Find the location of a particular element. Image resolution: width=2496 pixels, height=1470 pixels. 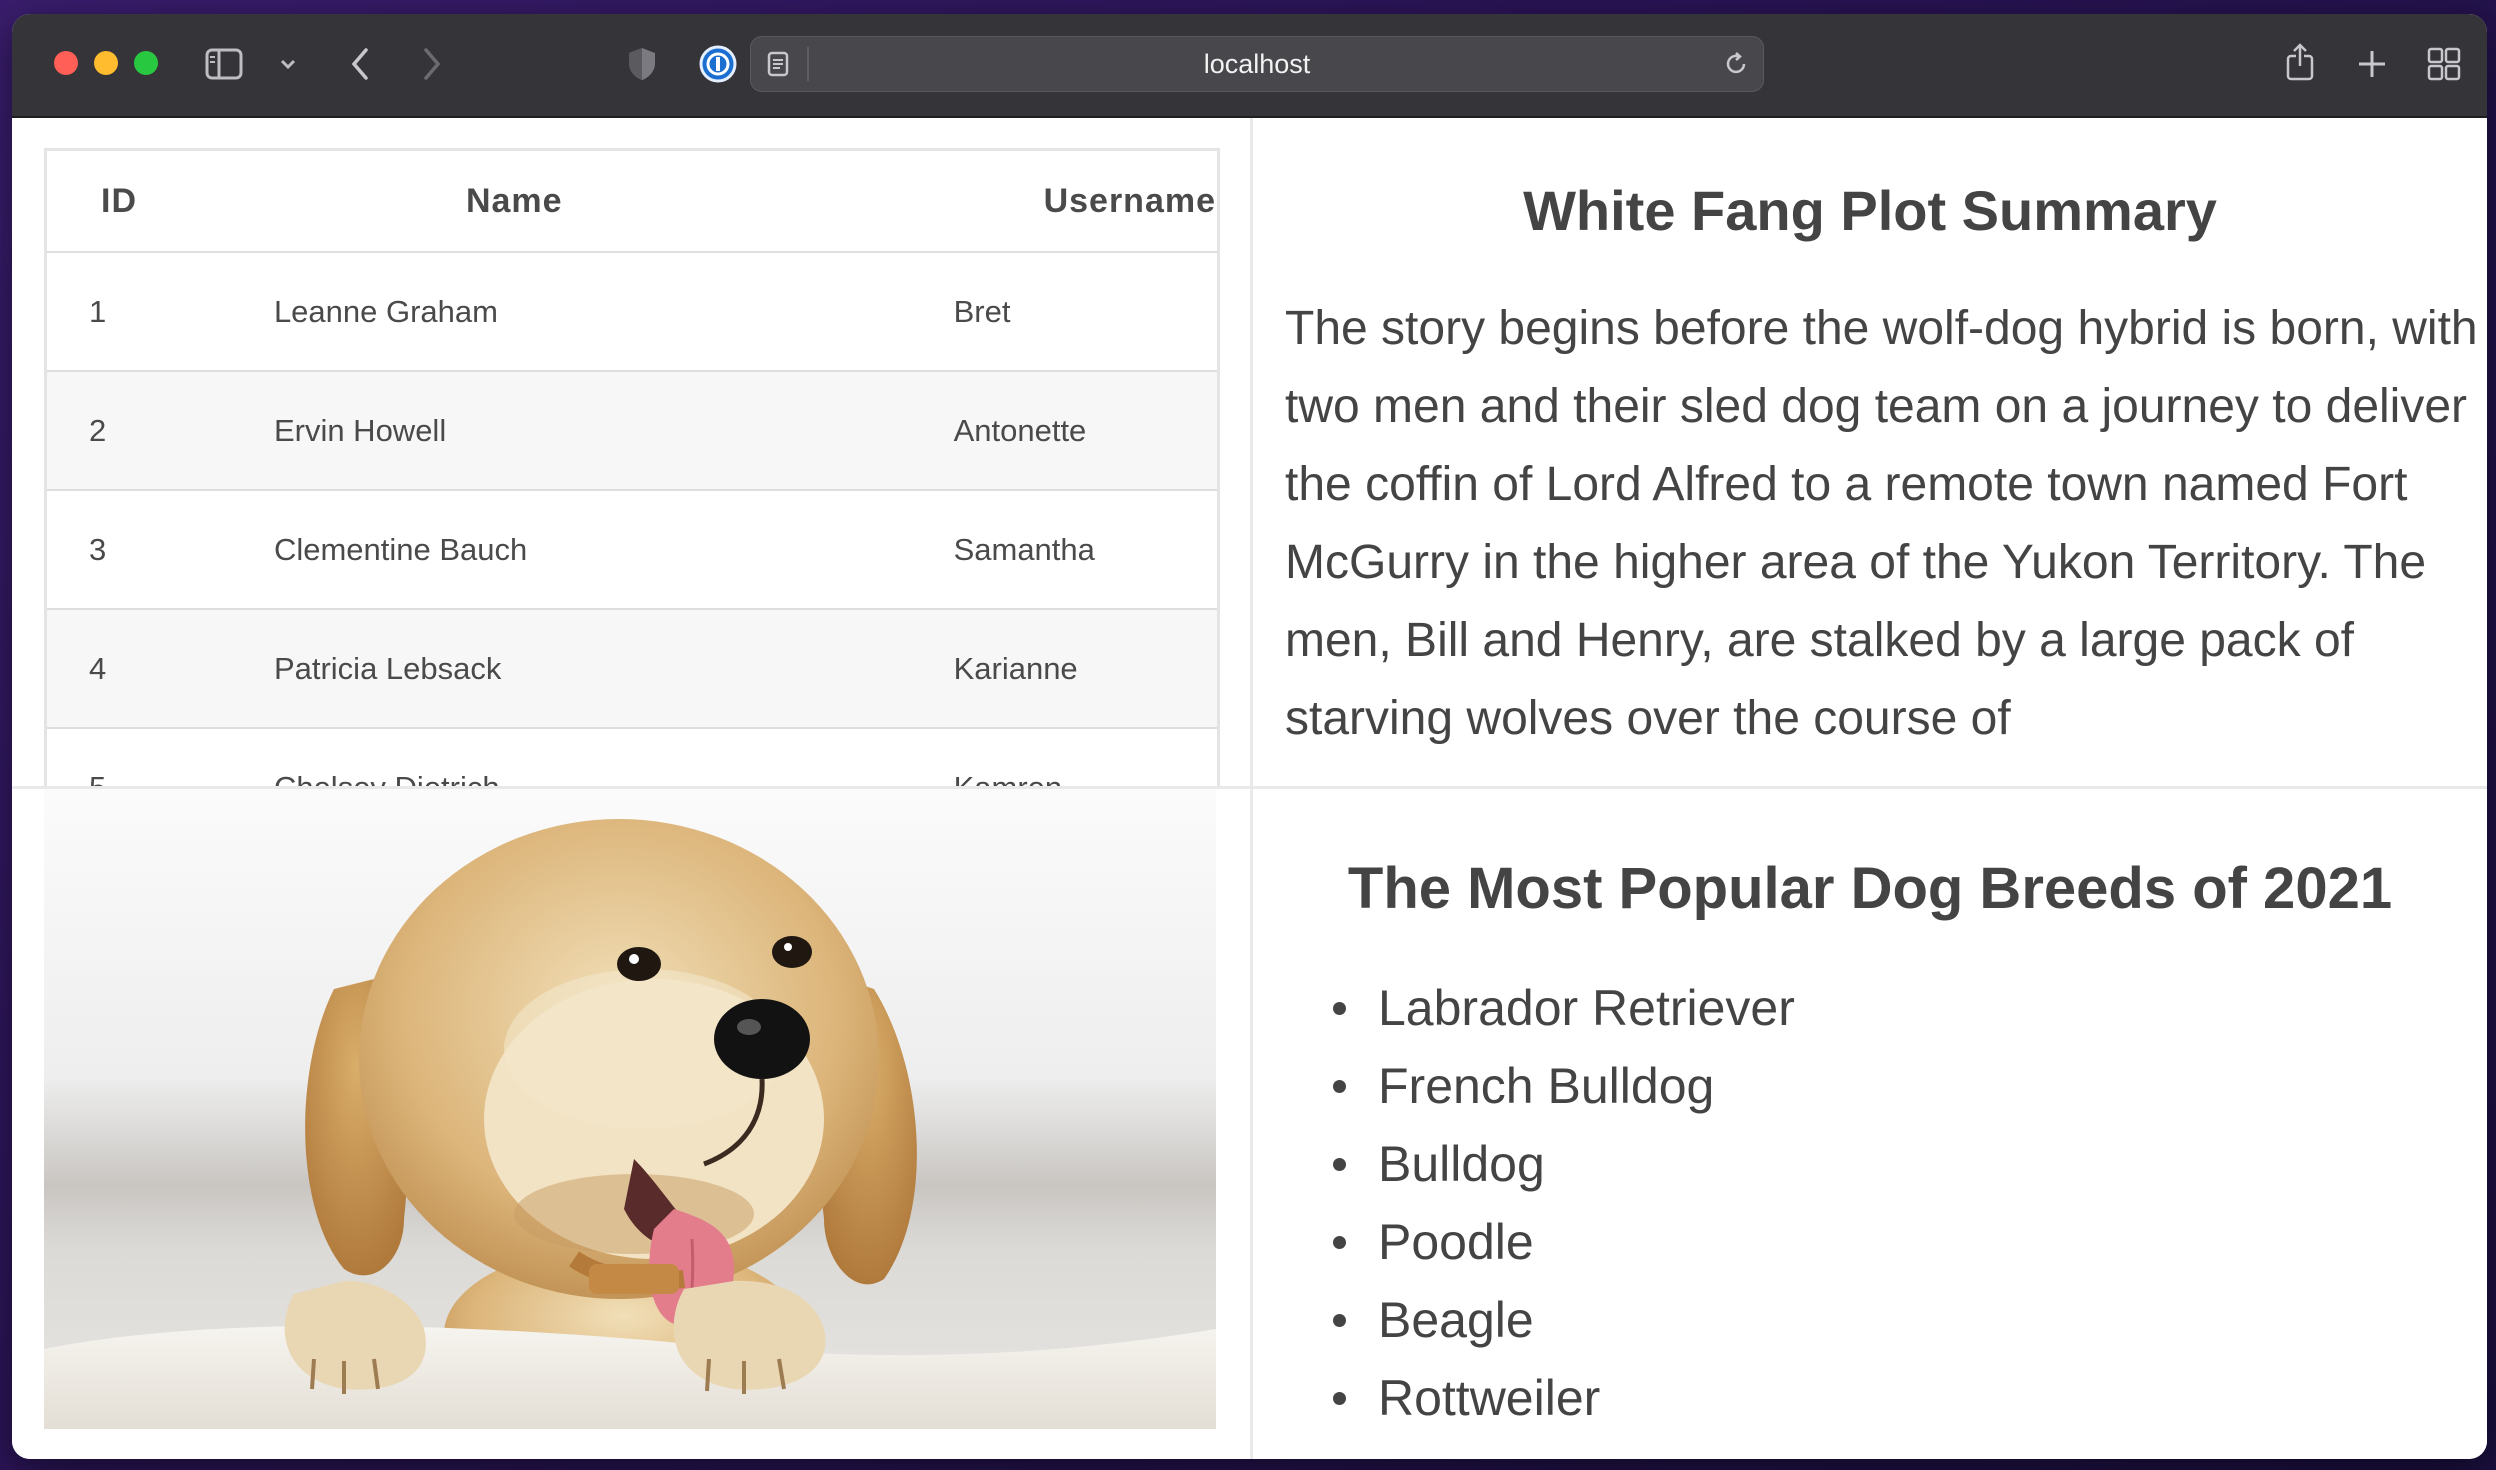

browser-toolbar: localhost is located at coordinates (1249, 66).